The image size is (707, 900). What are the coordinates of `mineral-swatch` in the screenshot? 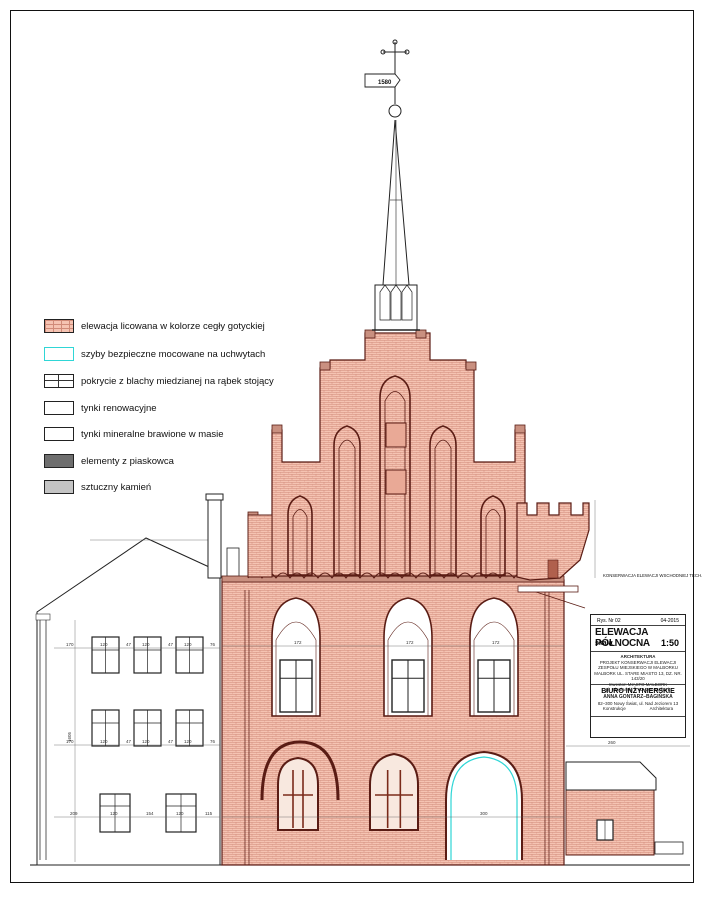 It's located at (59, 434).